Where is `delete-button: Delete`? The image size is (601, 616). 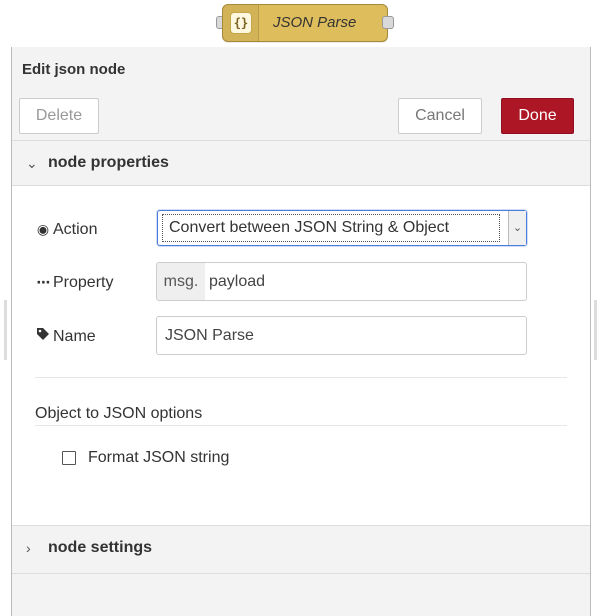 delete-button: Delete is located at coordinates (59, 116).